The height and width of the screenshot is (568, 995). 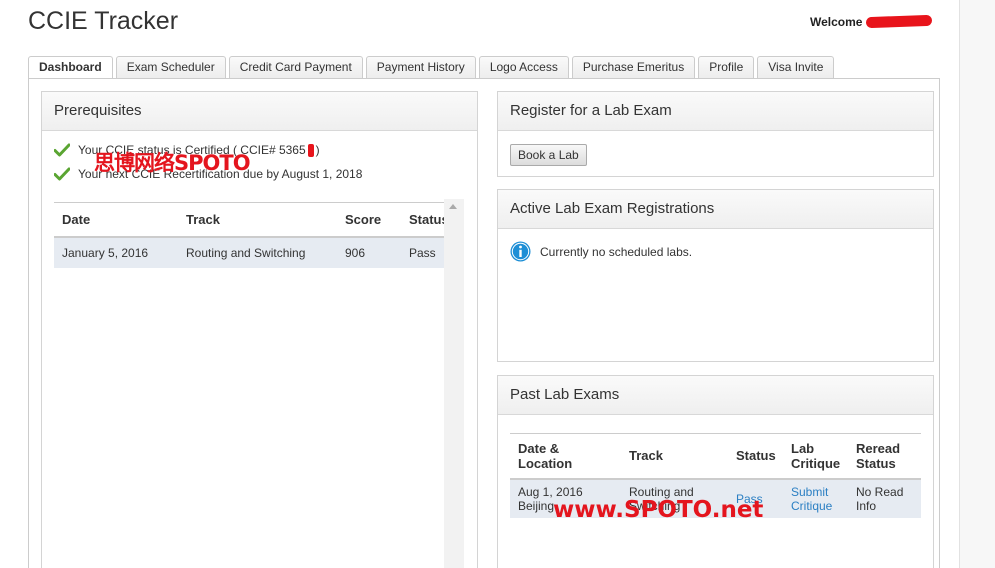 I want to click on tab-credit-card-payment: Credit Card Payment, so click(x=295, y=67).